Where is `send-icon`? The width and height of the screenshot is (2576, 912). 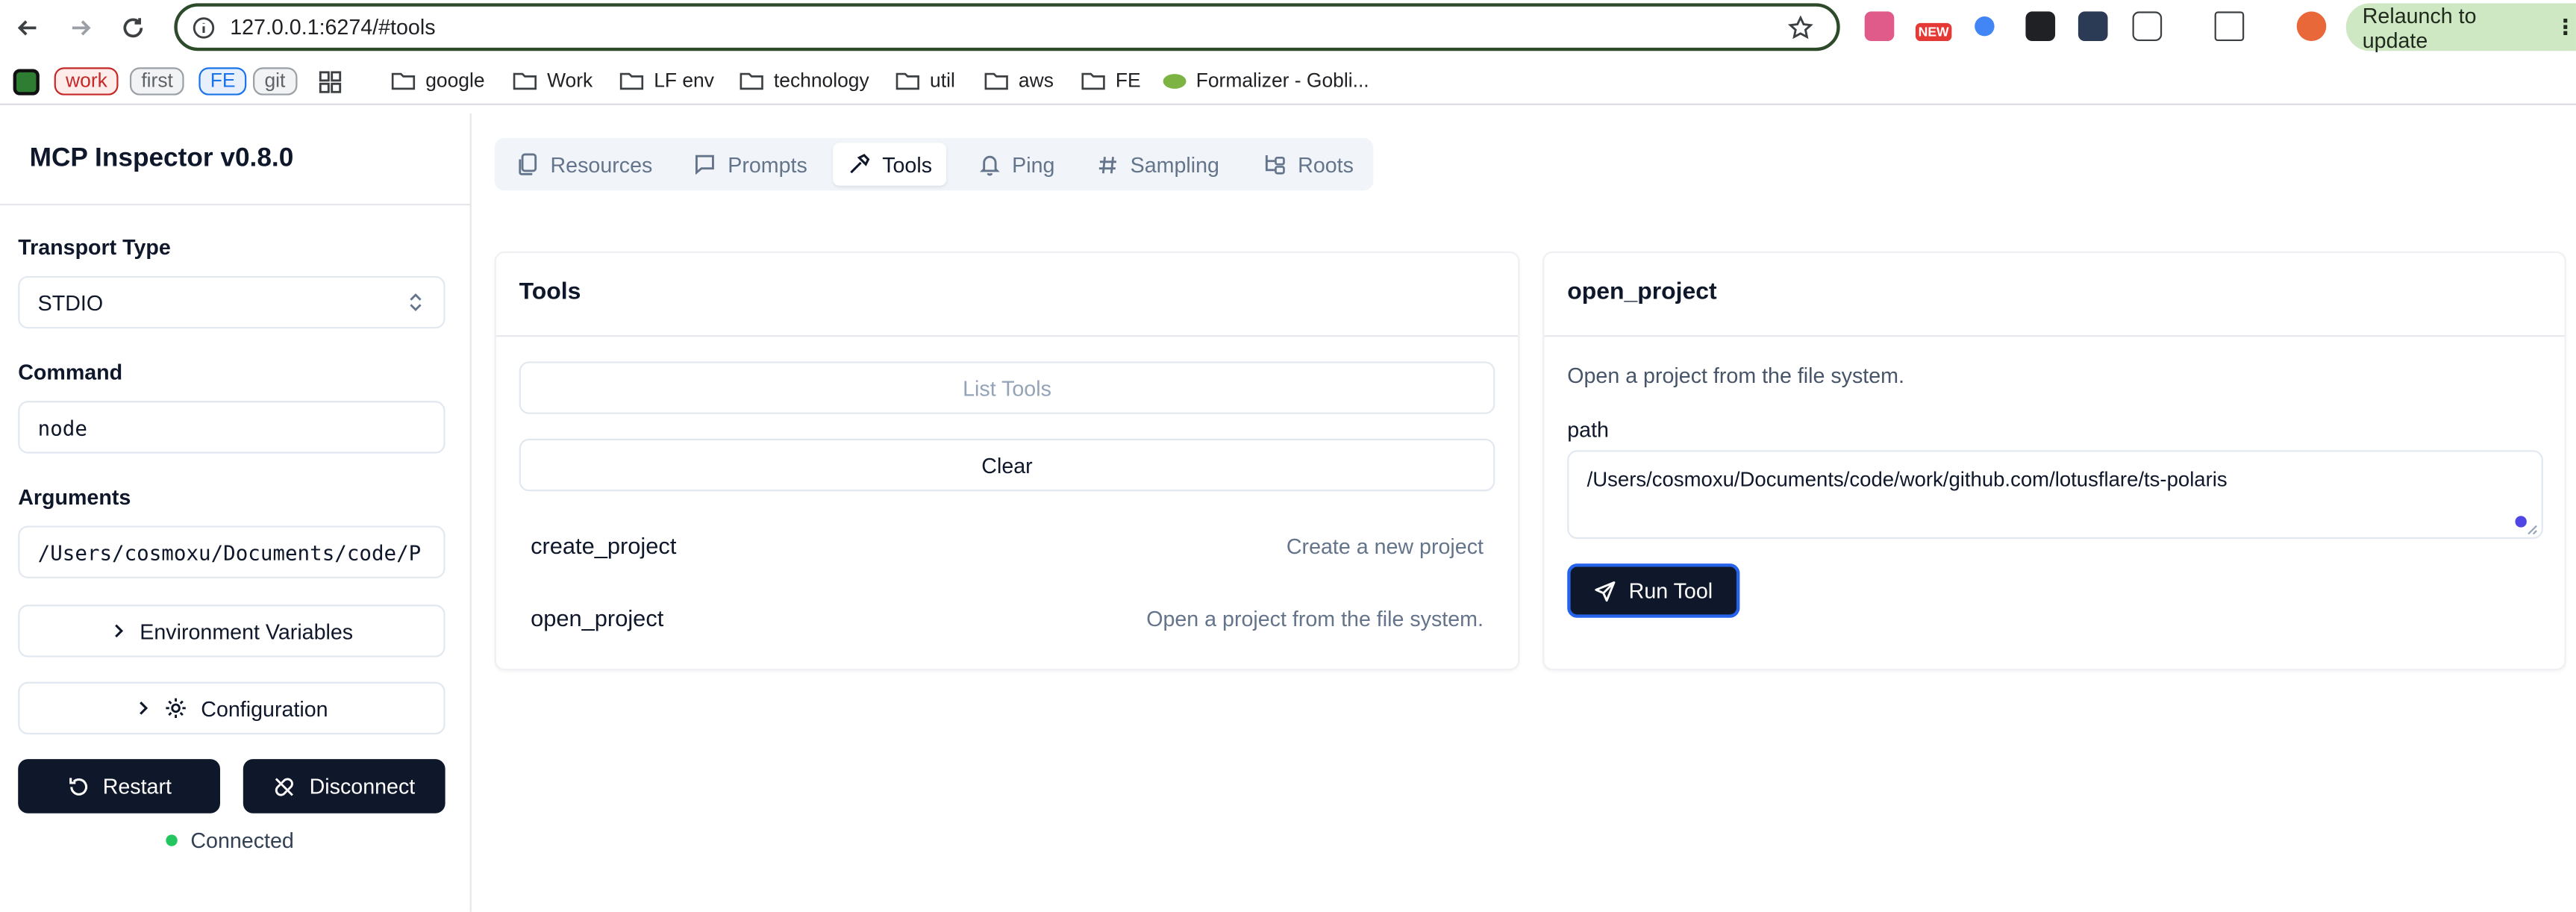
send-icon is located at coordinates (1605, 590).